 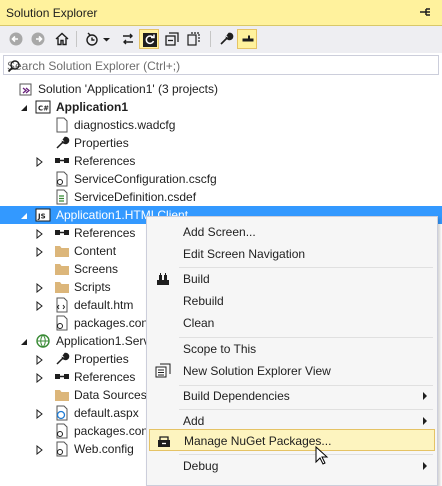 What do you see at coordinates (247, 39) in the screenshot?
I see `preview-icon` at bounding box center [247, 39].